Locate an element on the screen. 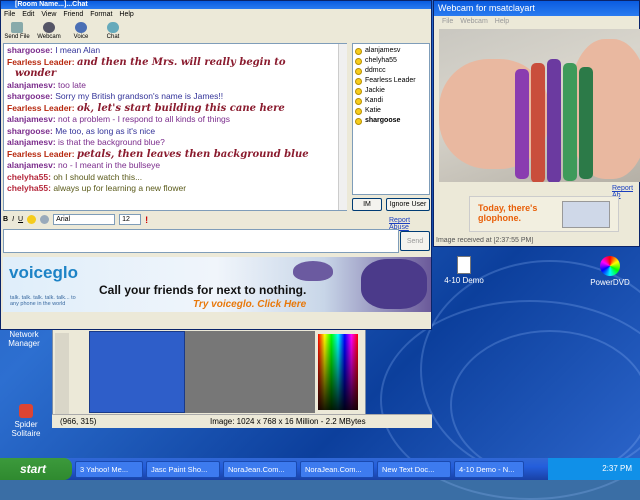 The width and height of the screenshot is (640, 500). message-text: no - I meant in the bullseye is located at coordinates (109, 165).